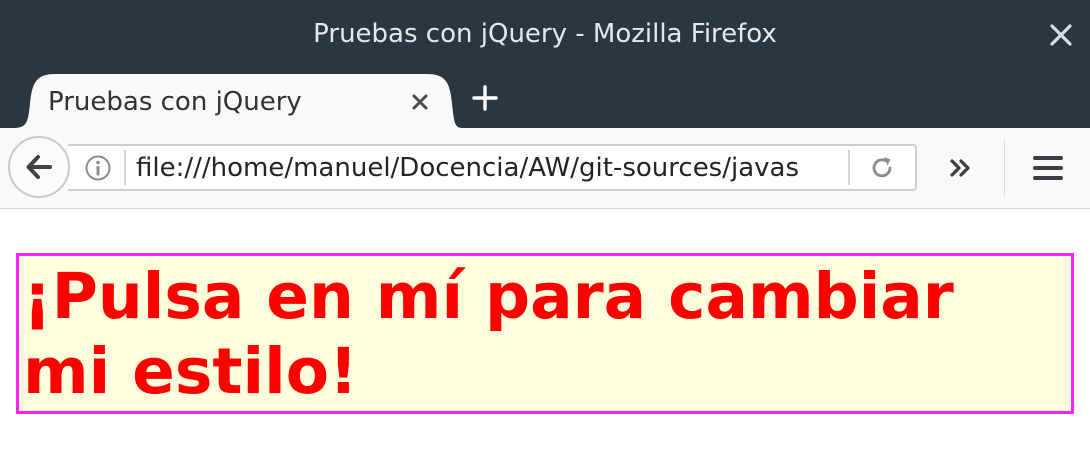 This screenshot has height=462, width=1090. What do you see at coordinates (1004, 168) in the screenshot?
I see `toolbar-divider` at bounding box center [1004, 168].